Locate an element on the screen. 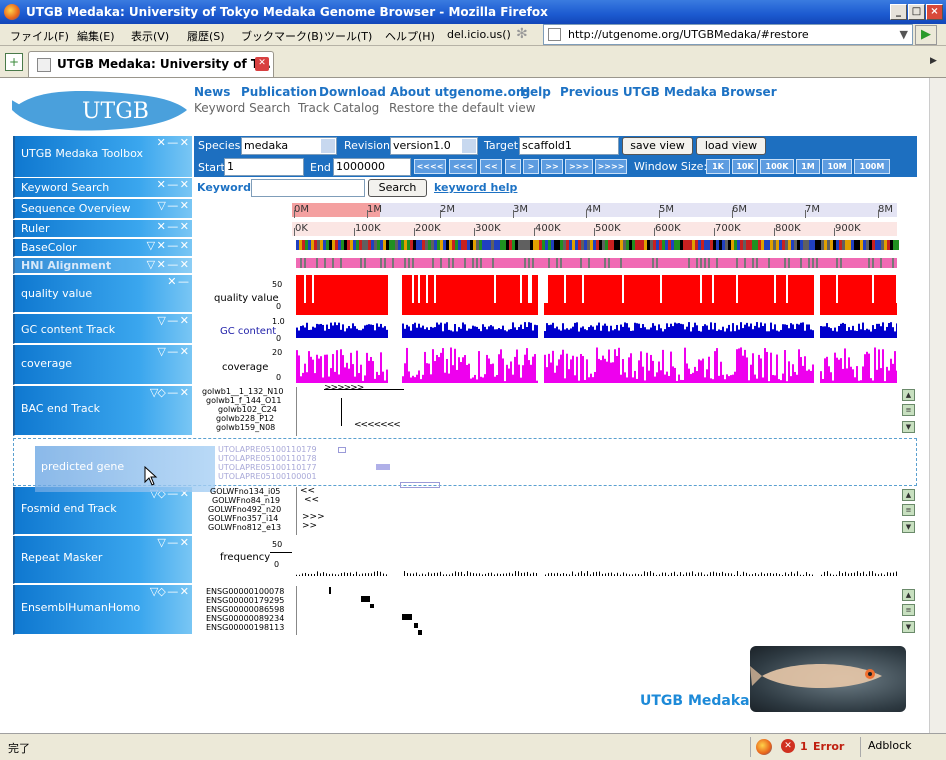 Image resolution: width=946 pixels, height=760 pixels. track-controls-icon: ✕ — is located at coordinates (178, 281).